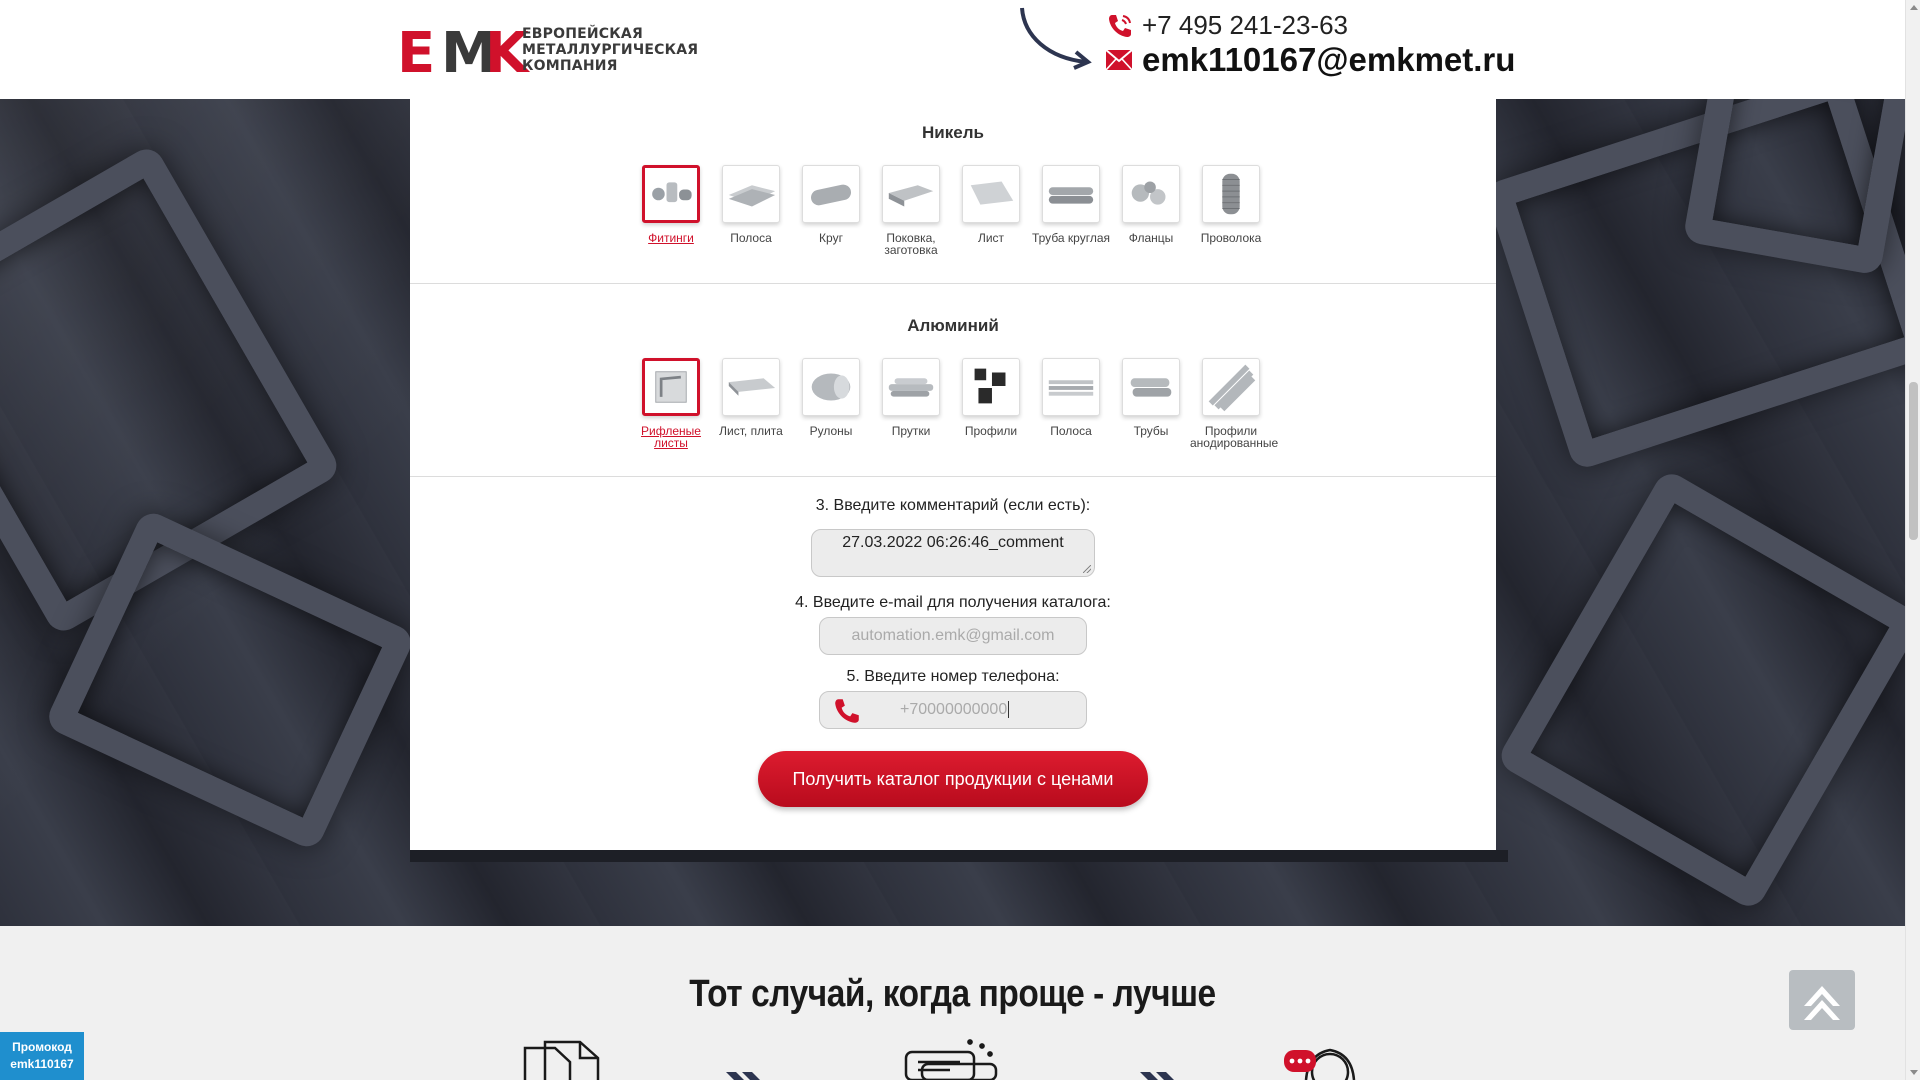  I want to click on phone-placeholder: +70000000000, so click(954, 709).